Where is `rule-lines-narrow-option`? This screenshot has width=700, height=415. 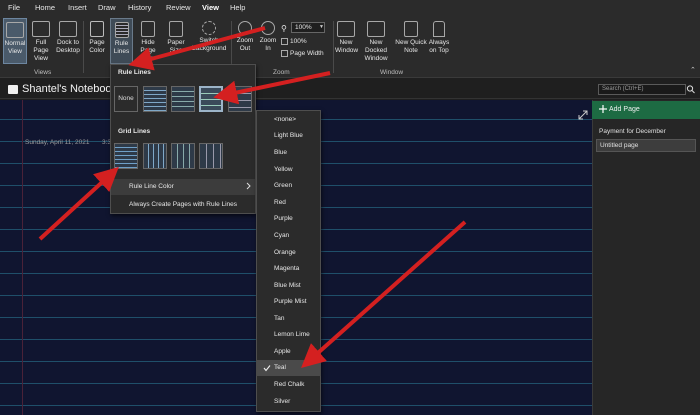
rule-lines-narrow-option is located at coordinates (155, 99).